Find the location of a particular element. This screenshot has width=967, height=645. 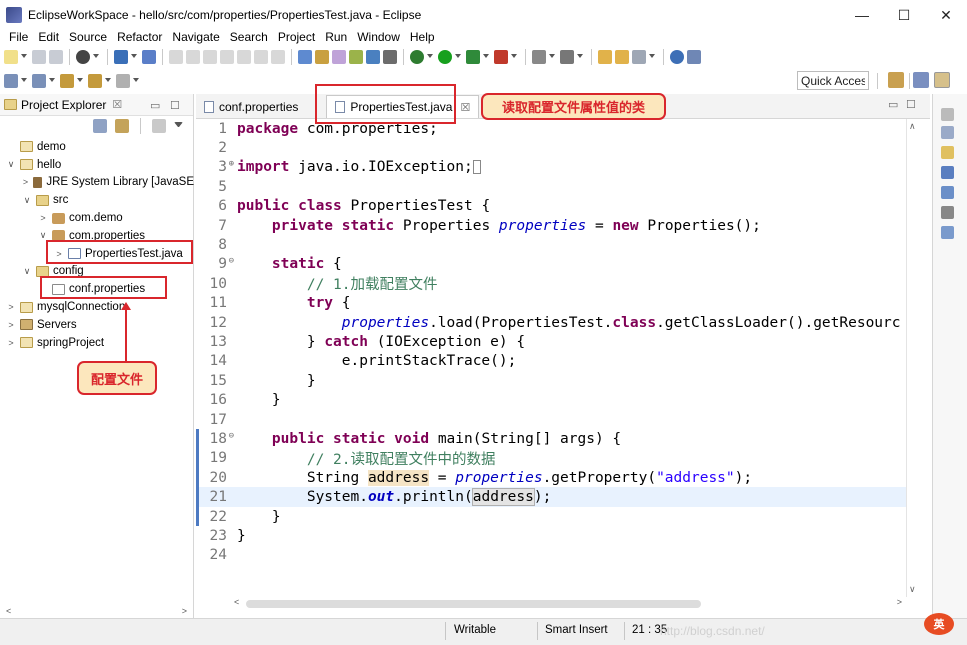

tree-item: ∨ src is located at coordinates (97, 200).